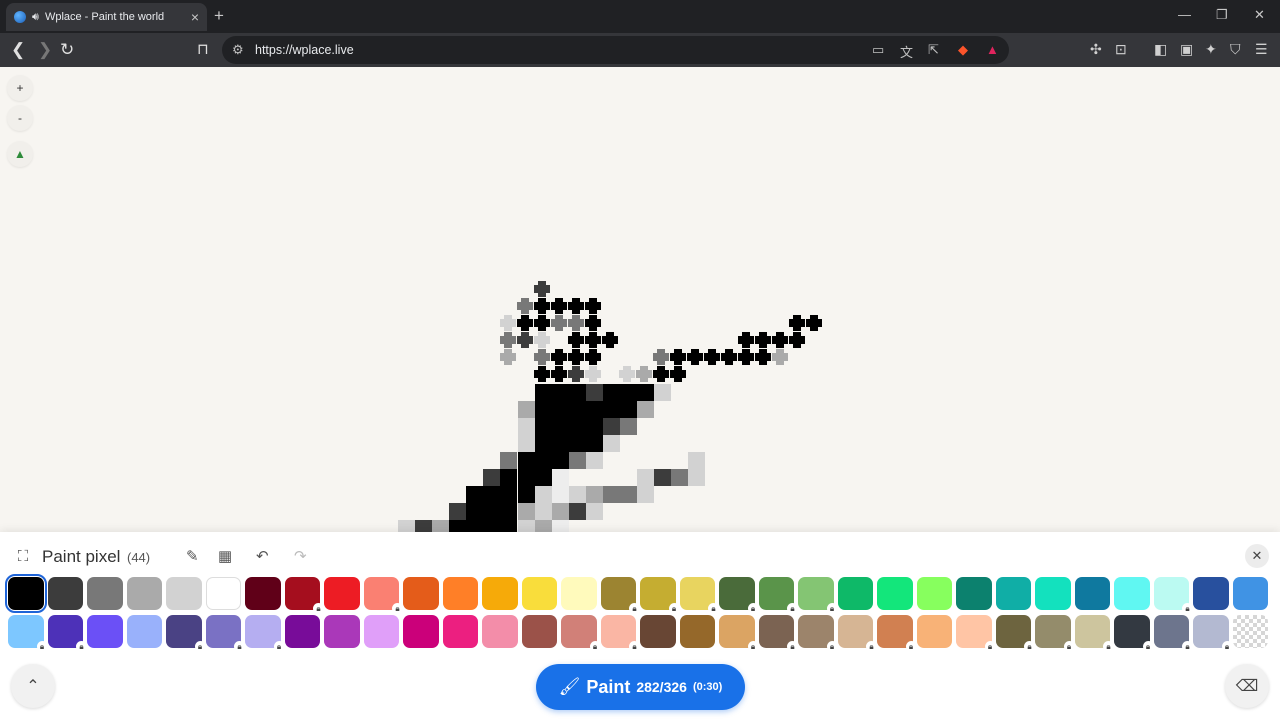 This screenshot has height=720, width=1280. Describe the element at coordinates (300, 556) in the screenshot. I see `redo-icon: ↷` at that location.